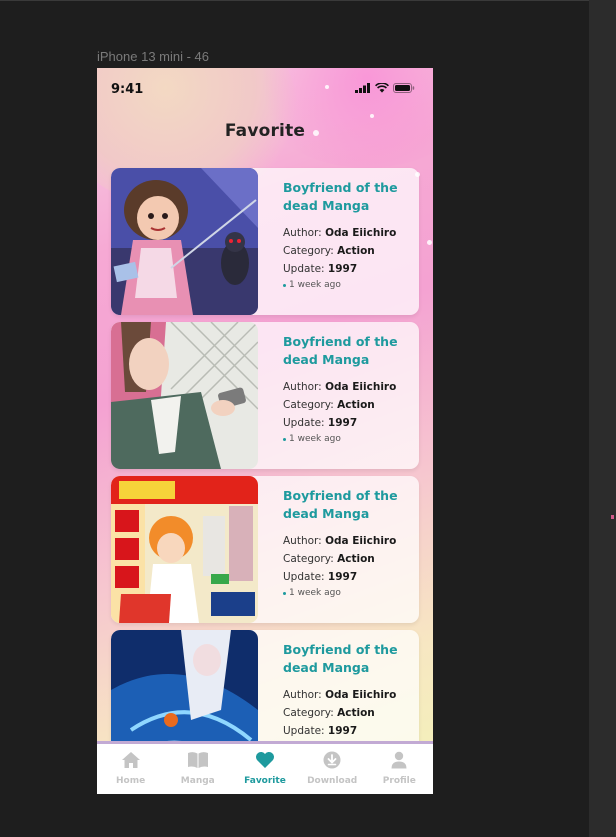 This screenshot has height=837, width=616. Describe the element at coordinates (612, 517) in the screenshot. I see `canvas-marker` at that location.